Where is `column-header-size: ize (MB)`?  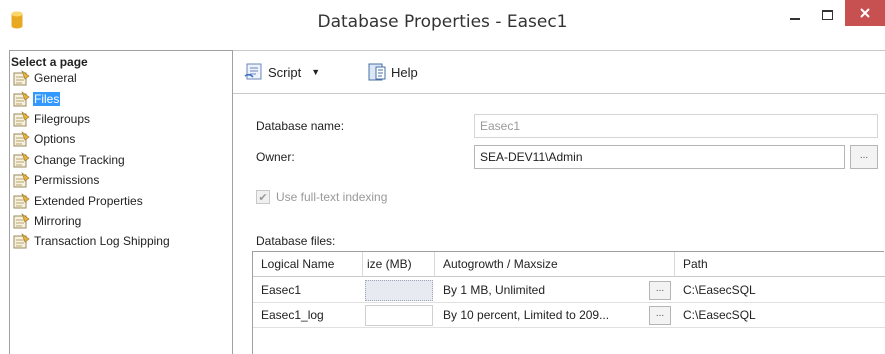
column-header-size: ize (MB) is located at coordinates (399, 264).